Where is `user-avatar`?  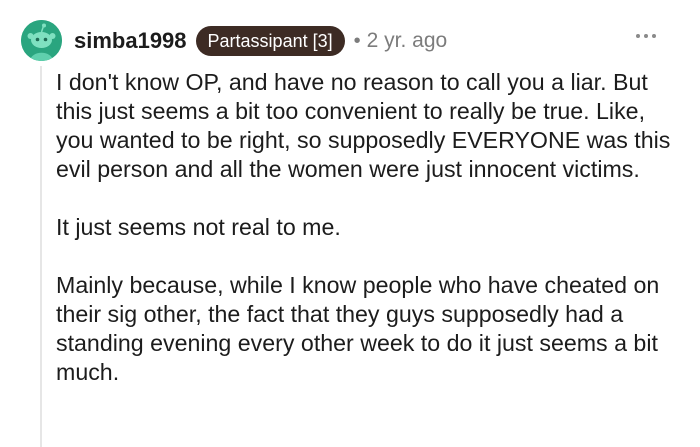 user-avatar is located at coordinates (41, 40).